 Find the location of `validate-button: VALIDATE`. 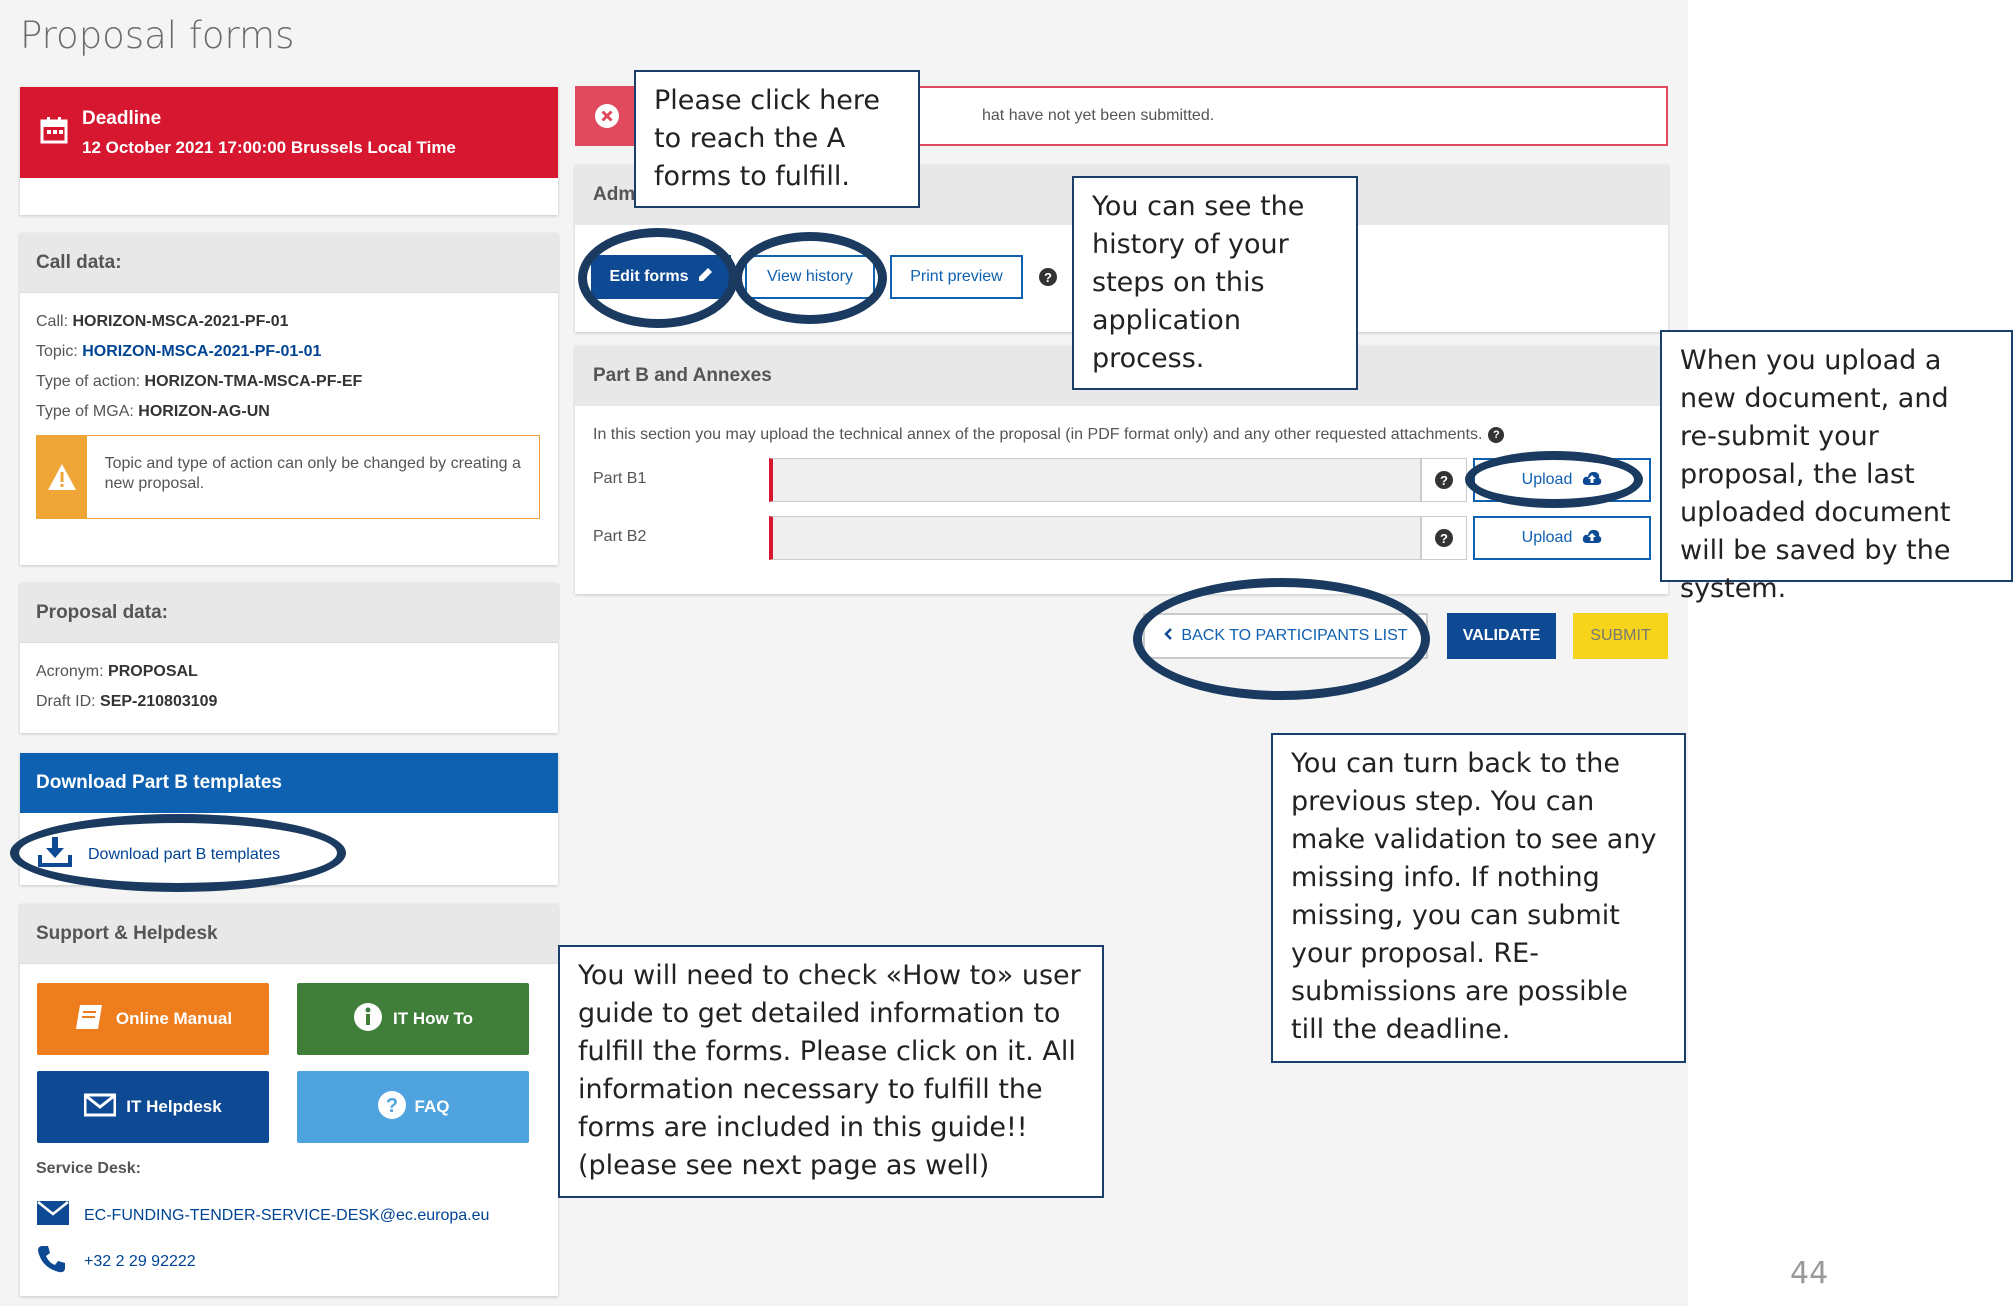

validate-button: VALIDATE is located at coordinates (1501, 636).